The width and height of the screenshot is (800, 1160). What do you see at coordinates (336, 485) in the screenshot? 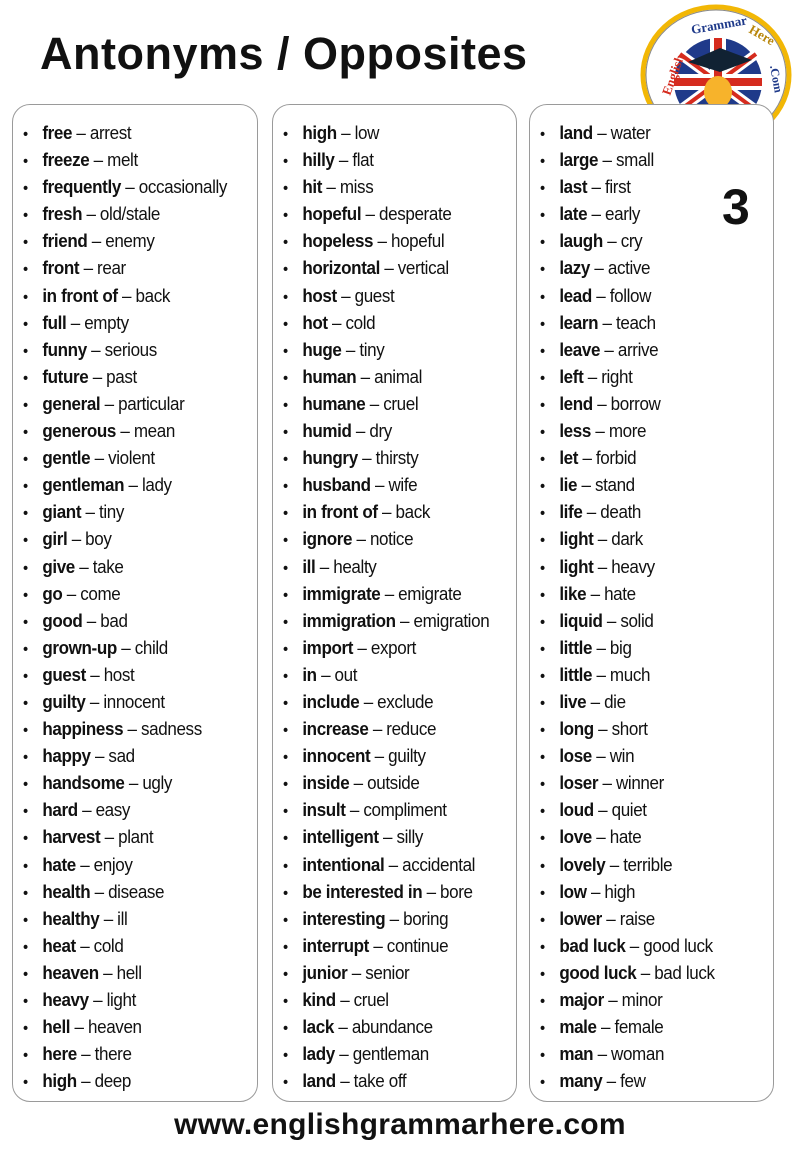
I see `word: husband` at bounding box center [336, 485].